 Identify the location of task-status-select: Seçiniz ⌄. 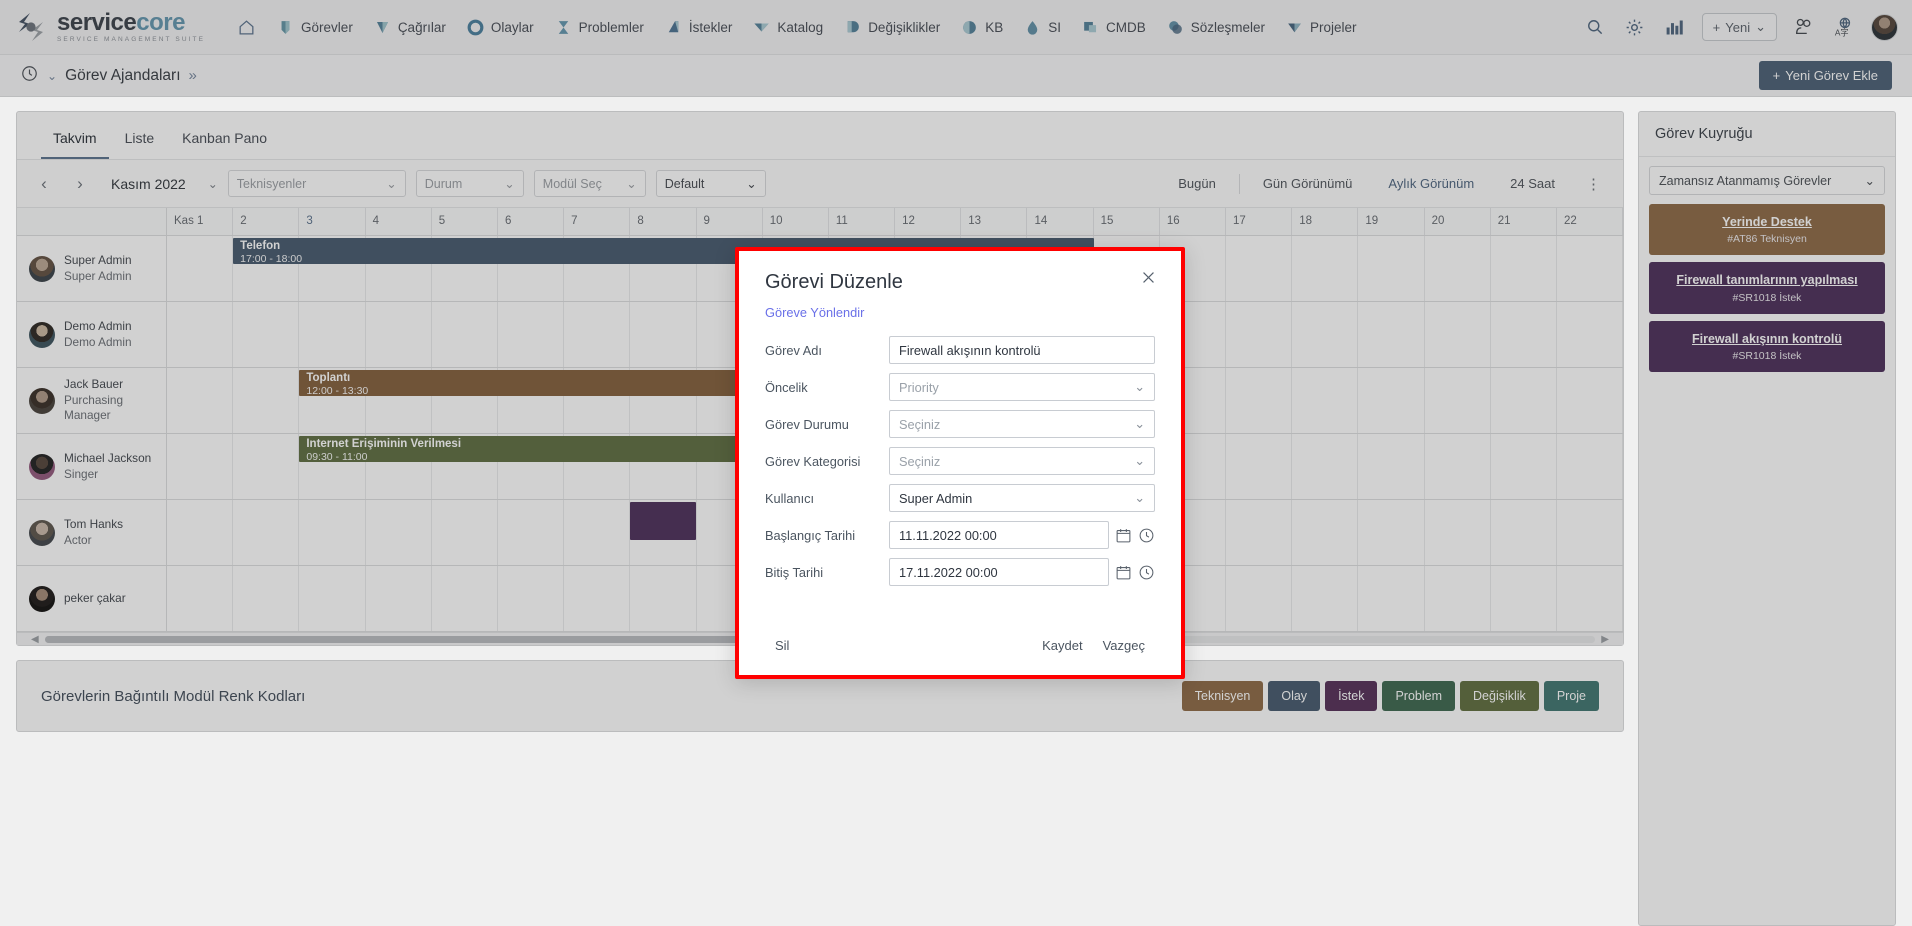
(1022, 424).